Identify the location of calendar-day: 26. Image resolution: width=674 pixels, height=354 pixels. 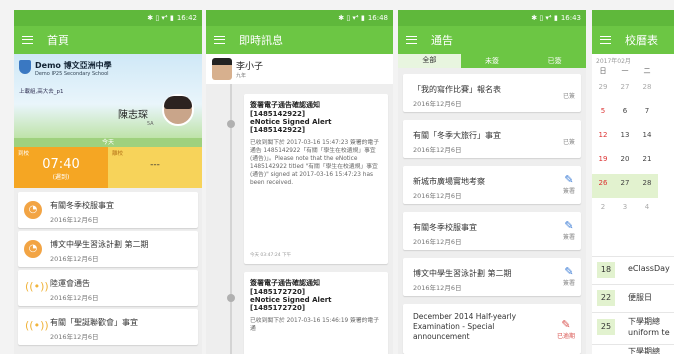
(603, 186).